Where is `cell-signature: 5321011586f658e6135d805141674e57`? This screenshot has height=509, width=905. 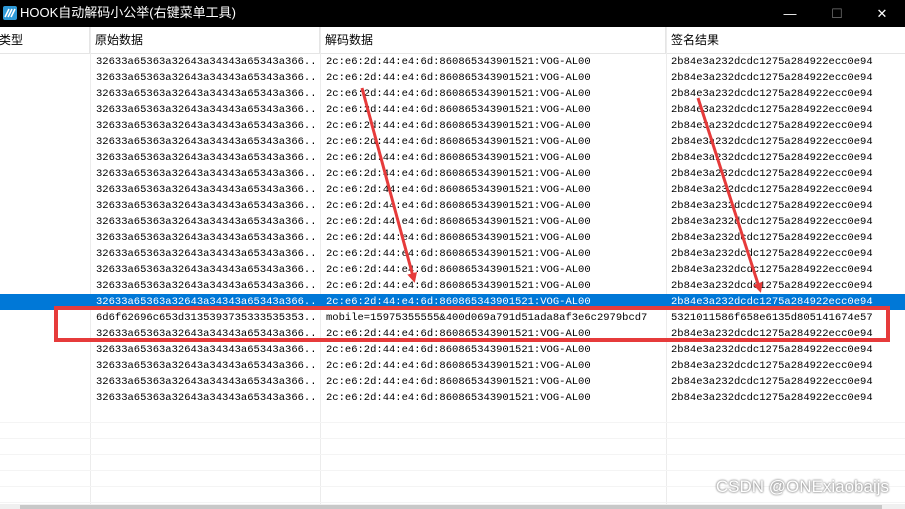
cell-signature: 5321011586f658e6135d805141674e57 is located at coordinates (772, 318).